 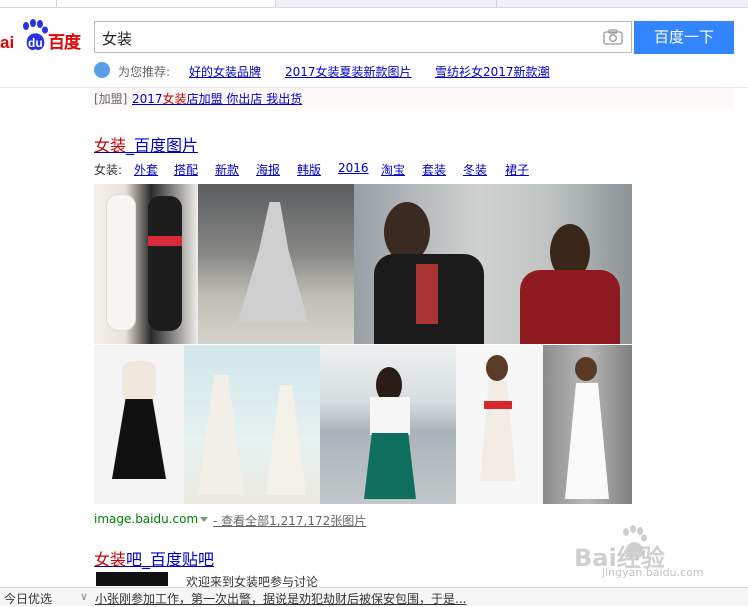 I want to click on camera-icon, so click(x=613, y=37).